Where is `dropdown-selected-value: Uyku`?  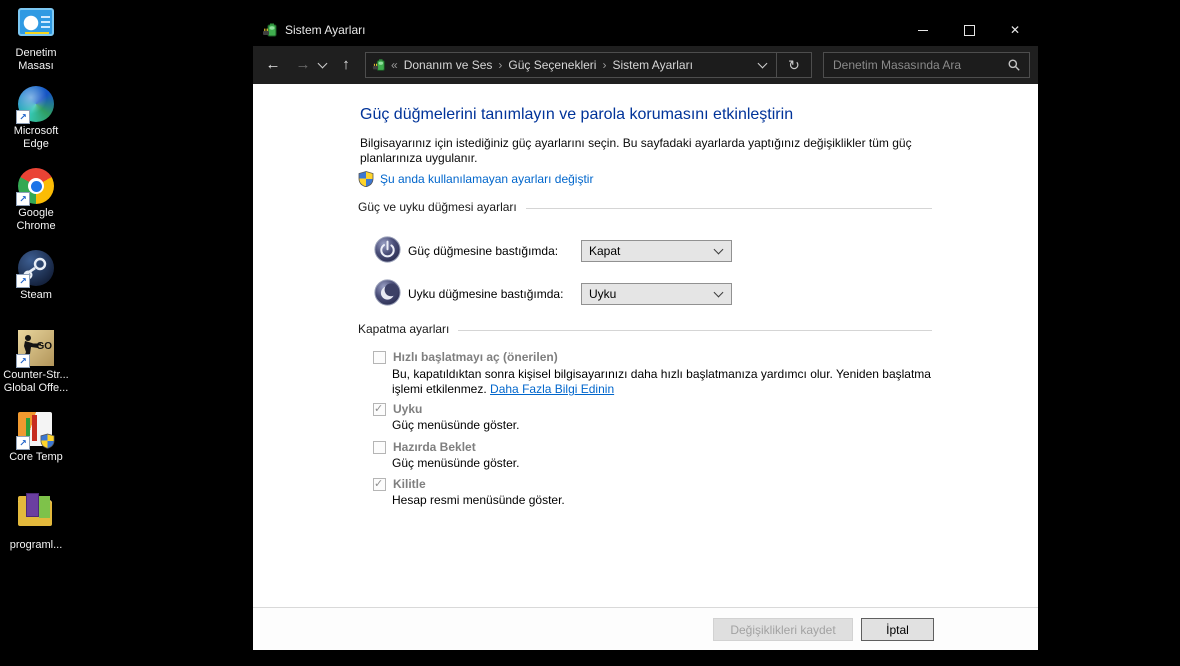
dropdown-selected-value: Uyku is located at coordinates (603, 294).